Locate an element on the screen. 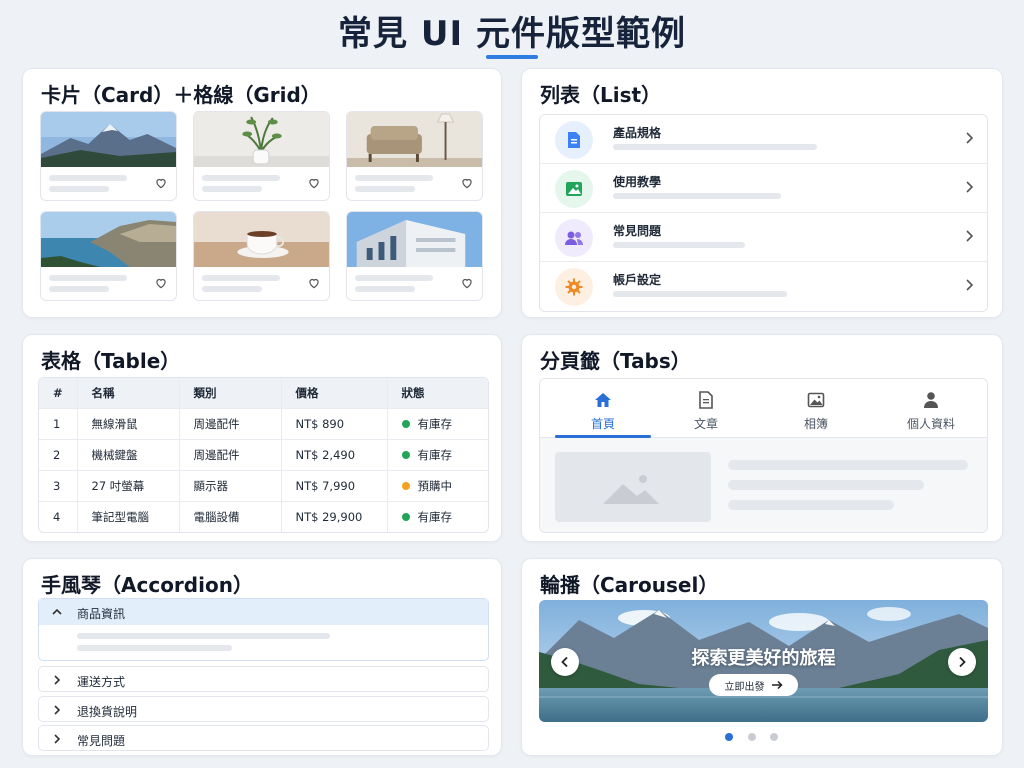  tab-content is located at coordinates (763, 485).